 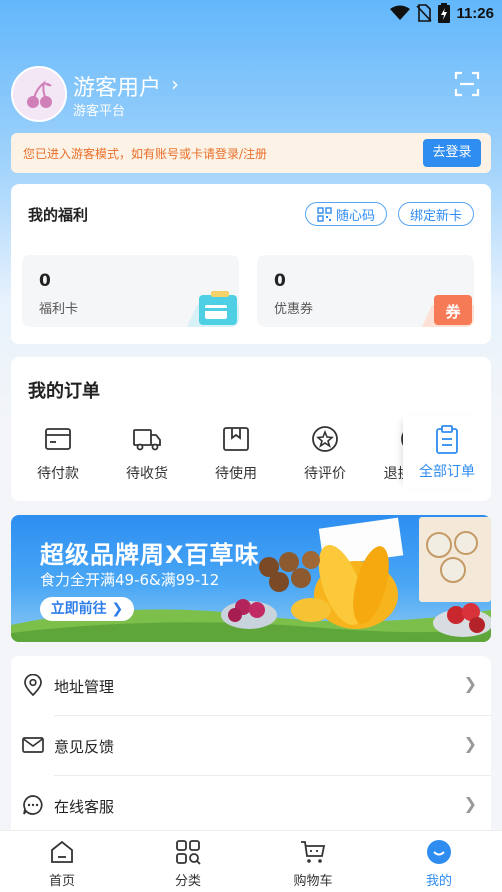 I want to click on tab-home-label: 首页, so click(x=61, y=881).